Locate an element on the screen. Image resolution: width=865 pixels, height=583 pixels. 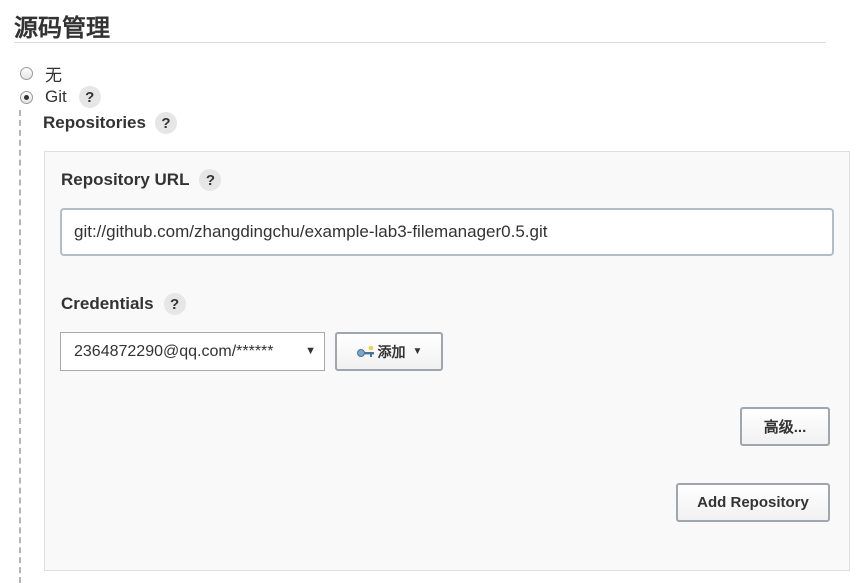
credentials-header: Credentials ? is located at coordinates (123, 304).